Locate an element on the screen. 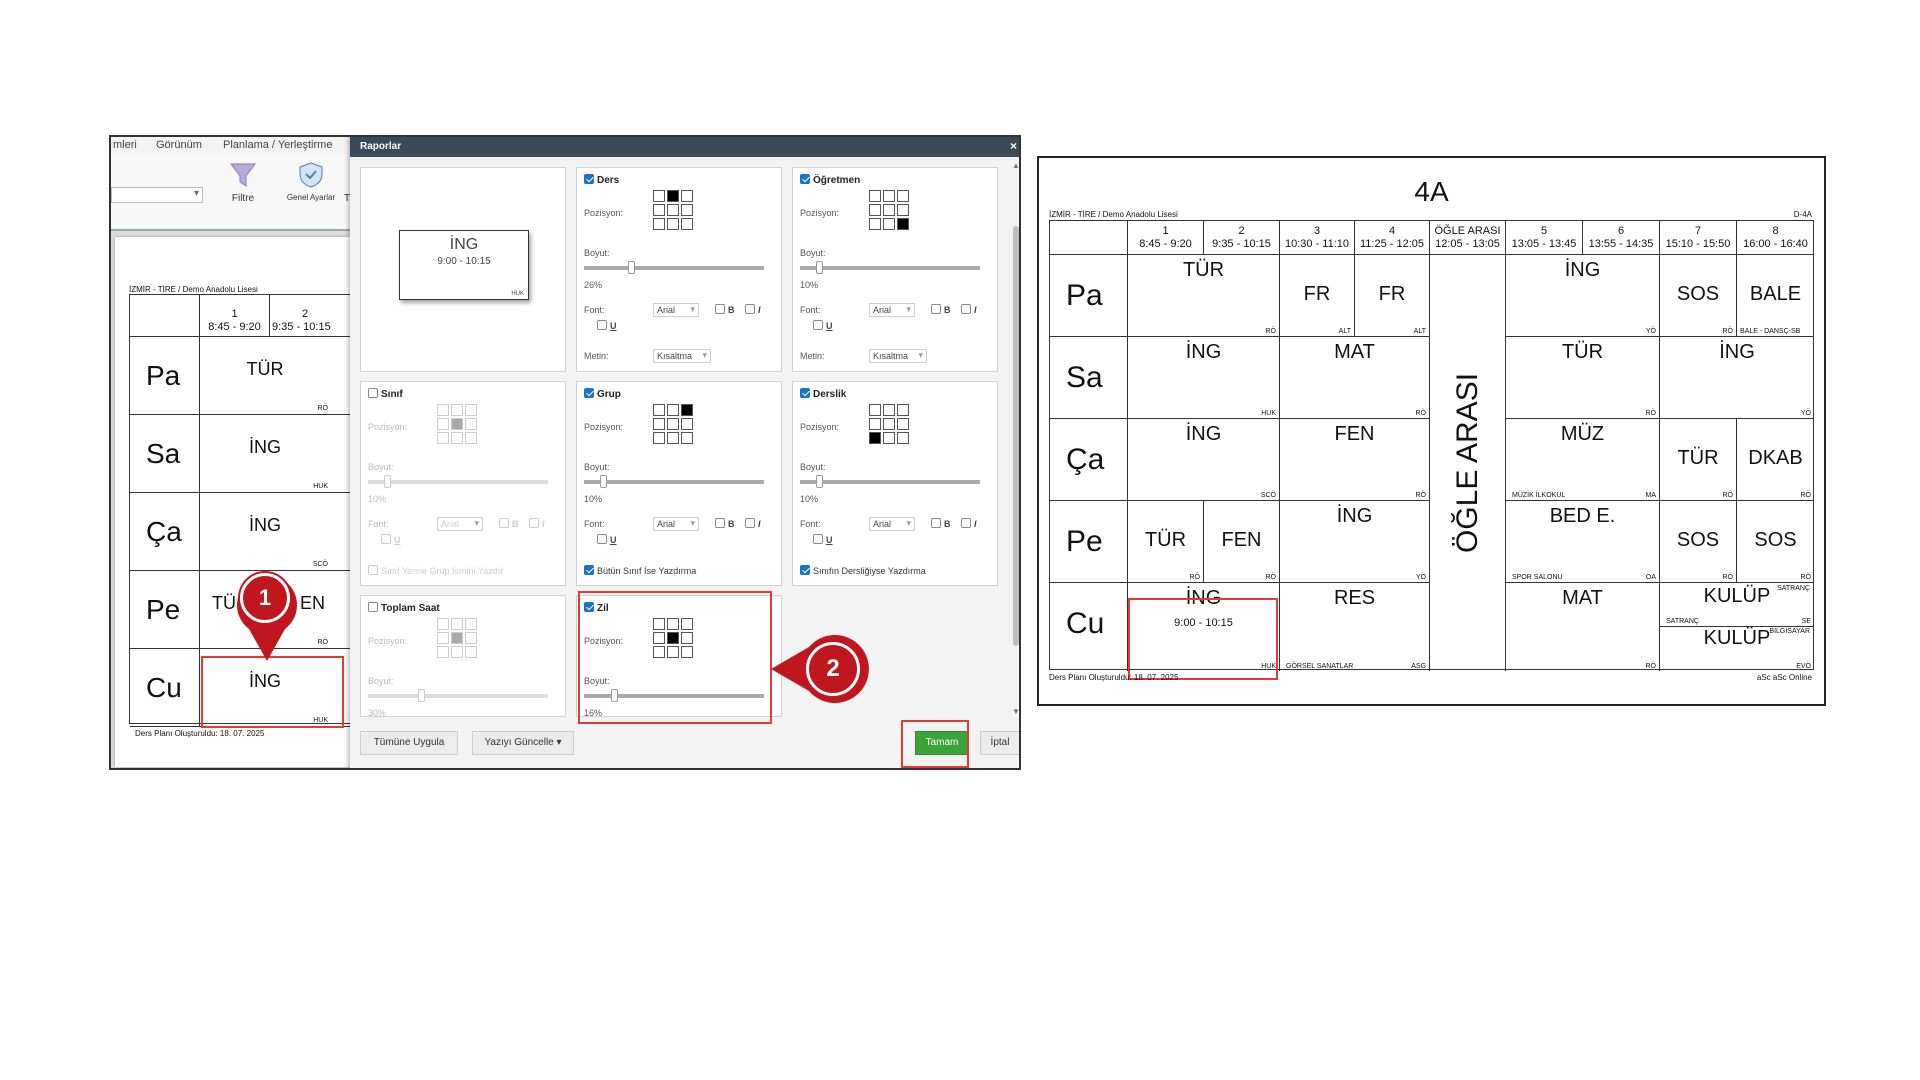 The image size is (1920, 1080). menu-item-planning: Planlama / Yerleştirme is located at coordinates (277, 145).